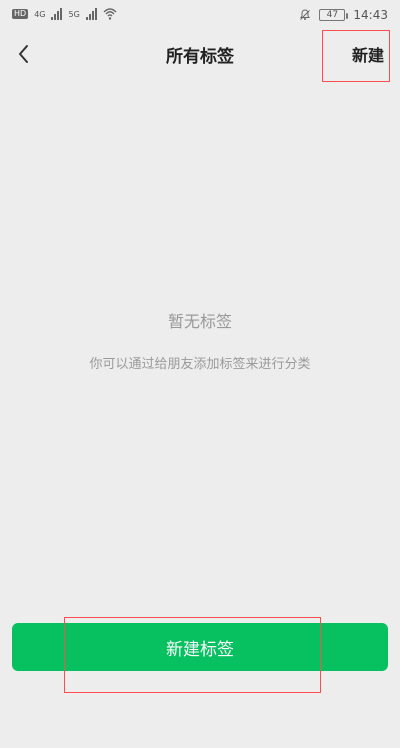 The image size is (400, 748). I want to click on mute-icon, so click(305, 15).